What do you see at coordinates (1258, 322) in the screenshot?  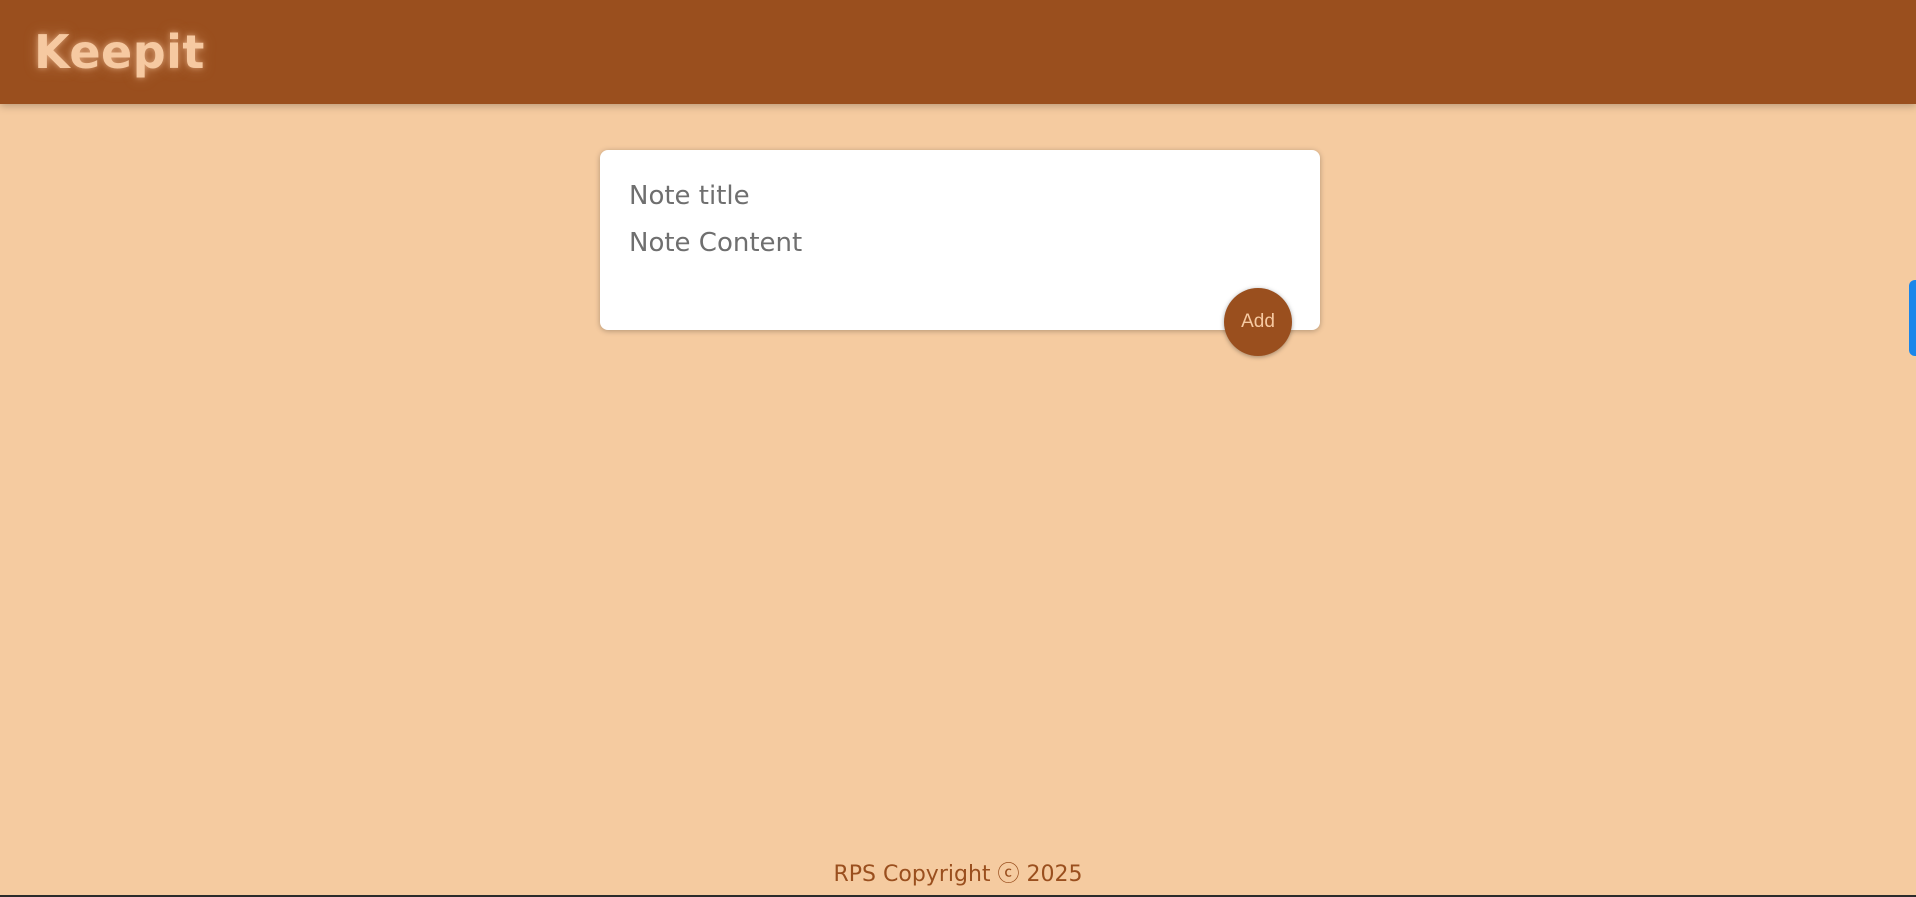 I see `add-note-button: Add` at bounding box center [1258, 322].